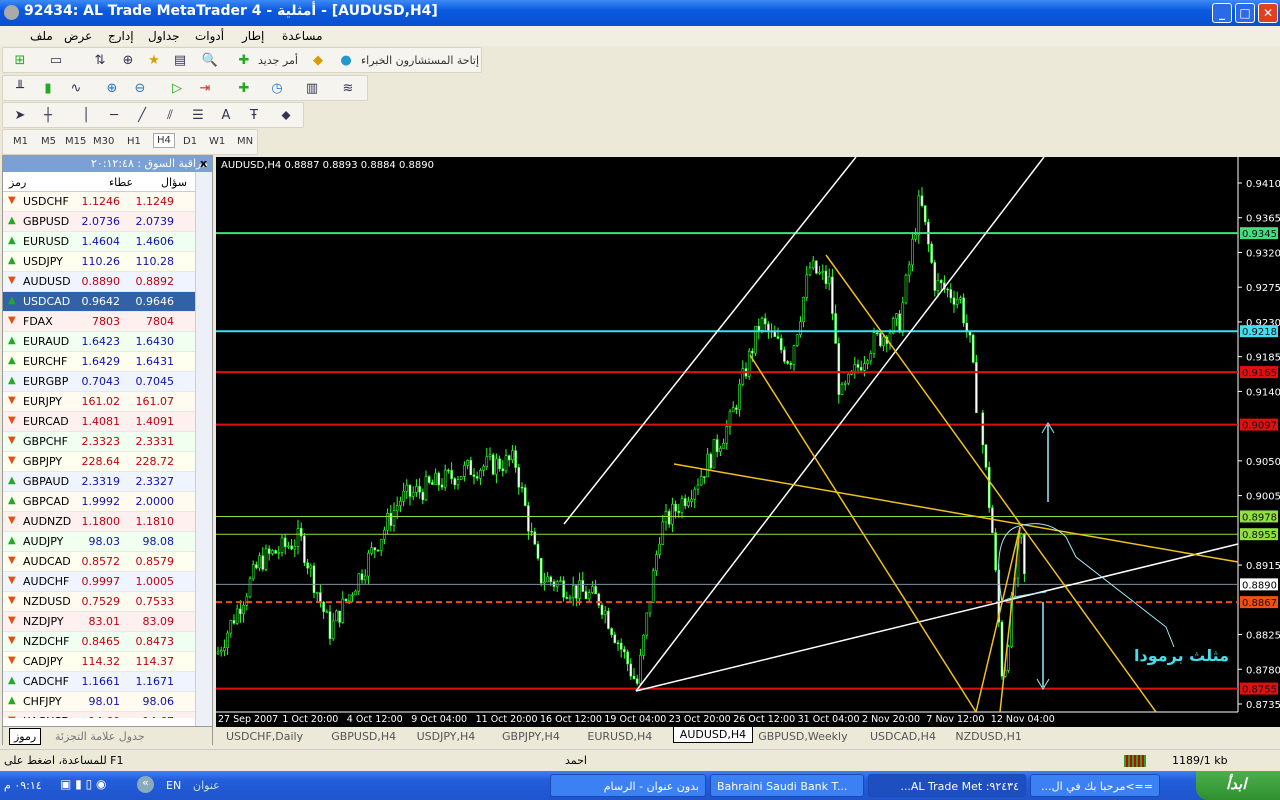  Describe the element at coordinates (75, 141) in the screenshot. I see `timeframe-m15: M15` at that location.